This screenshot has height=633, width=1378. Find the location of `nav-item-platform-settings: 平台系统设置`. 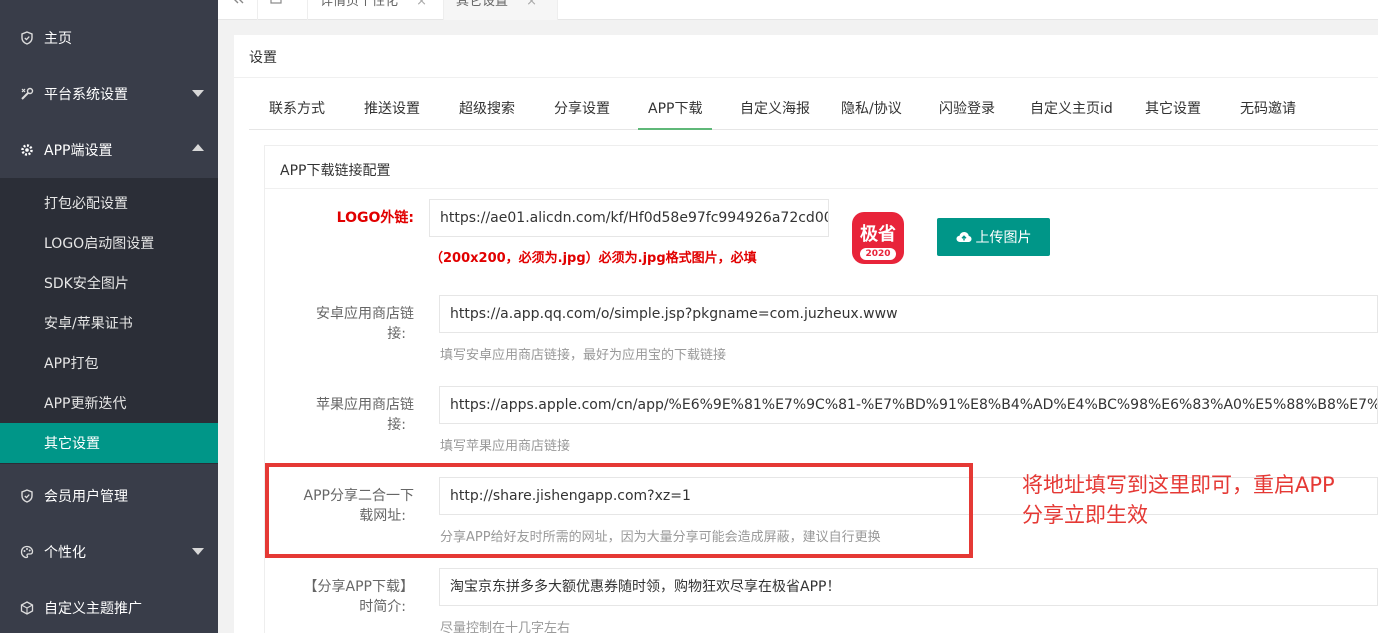

nav-item-platform-settings: 平台系统设置 is located at coordinates (109, 94).